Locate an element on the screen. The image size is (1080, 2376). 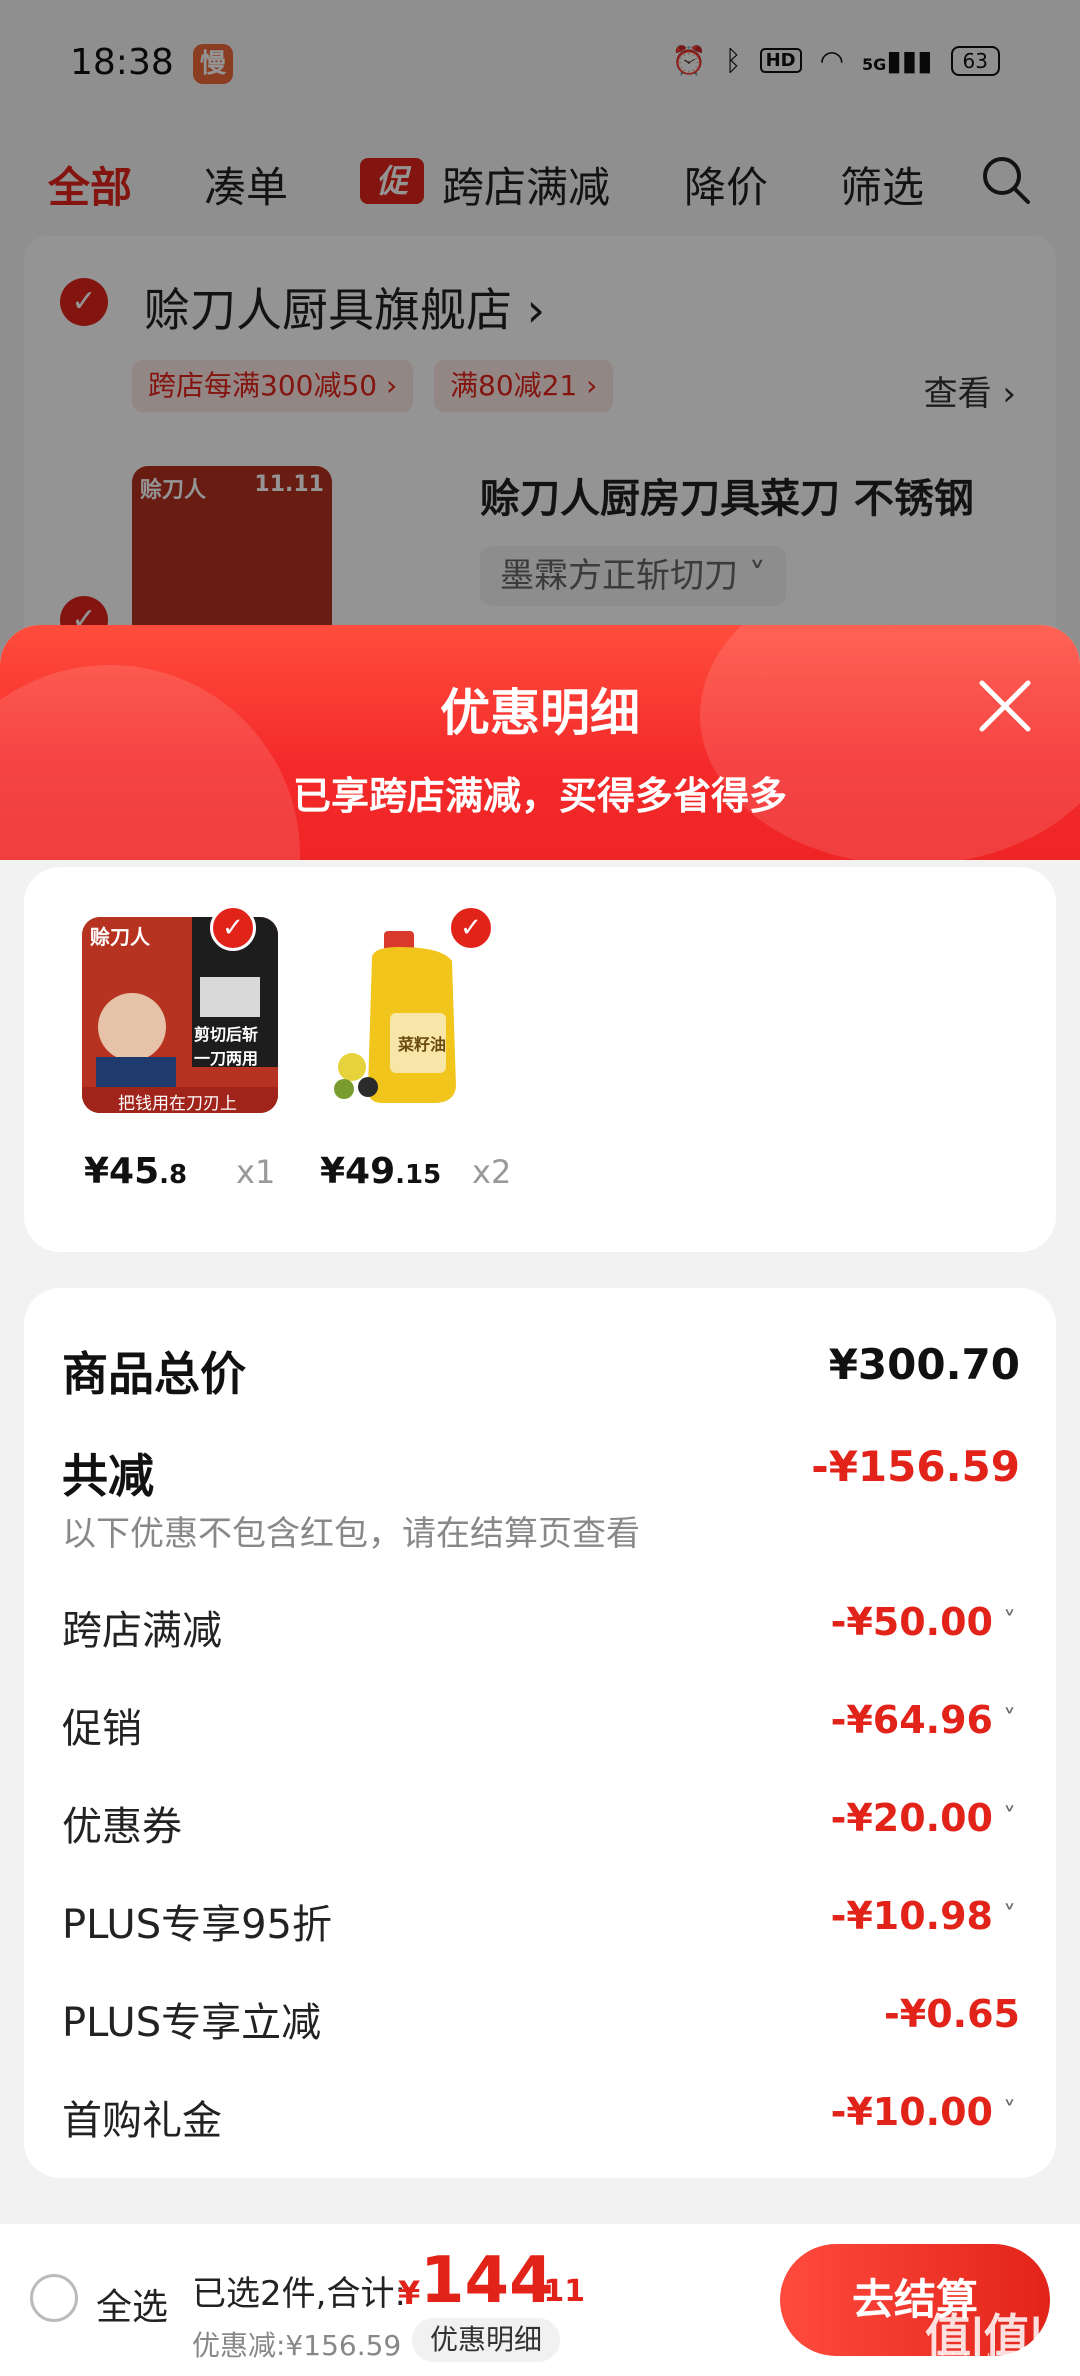
discount-row-value: -¥0.65 is located at coordinates (952, 2014).